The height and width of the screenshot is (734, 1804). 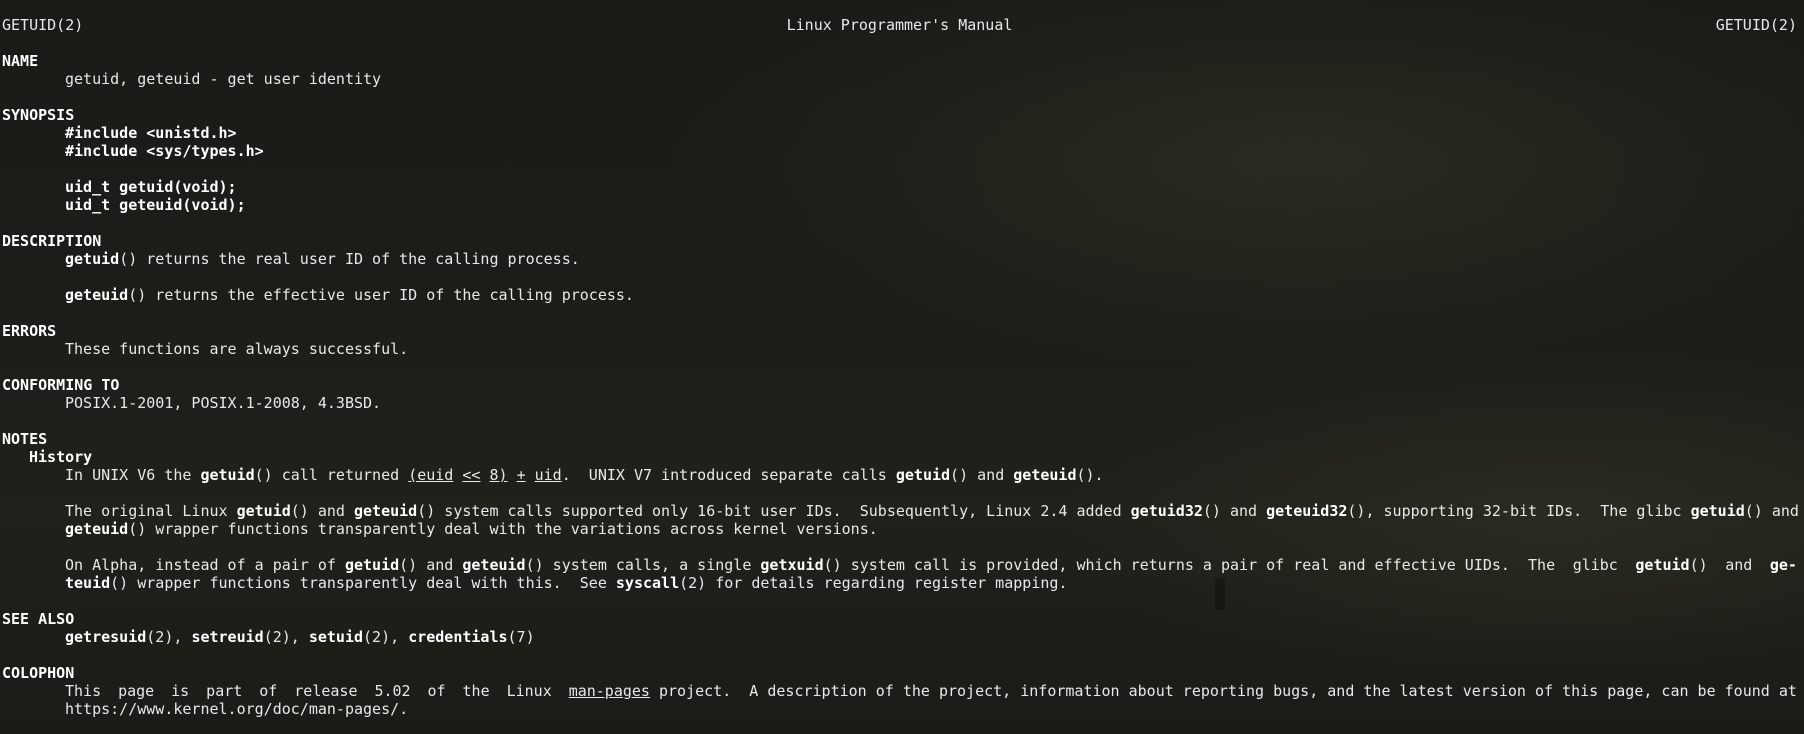 What do you see at coordinates (52, 241) in the screenshot?
I see `section-heading-description: DESCRIPTION` at bounding box center [52, 241].